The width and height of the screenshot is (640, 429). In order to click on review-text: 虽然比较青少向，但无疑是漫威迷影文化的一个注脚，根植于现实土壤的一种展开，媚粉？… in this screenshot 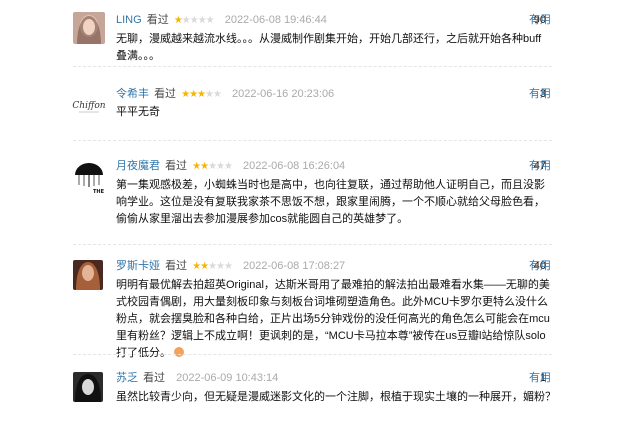, I will do `click(334, 397)`.